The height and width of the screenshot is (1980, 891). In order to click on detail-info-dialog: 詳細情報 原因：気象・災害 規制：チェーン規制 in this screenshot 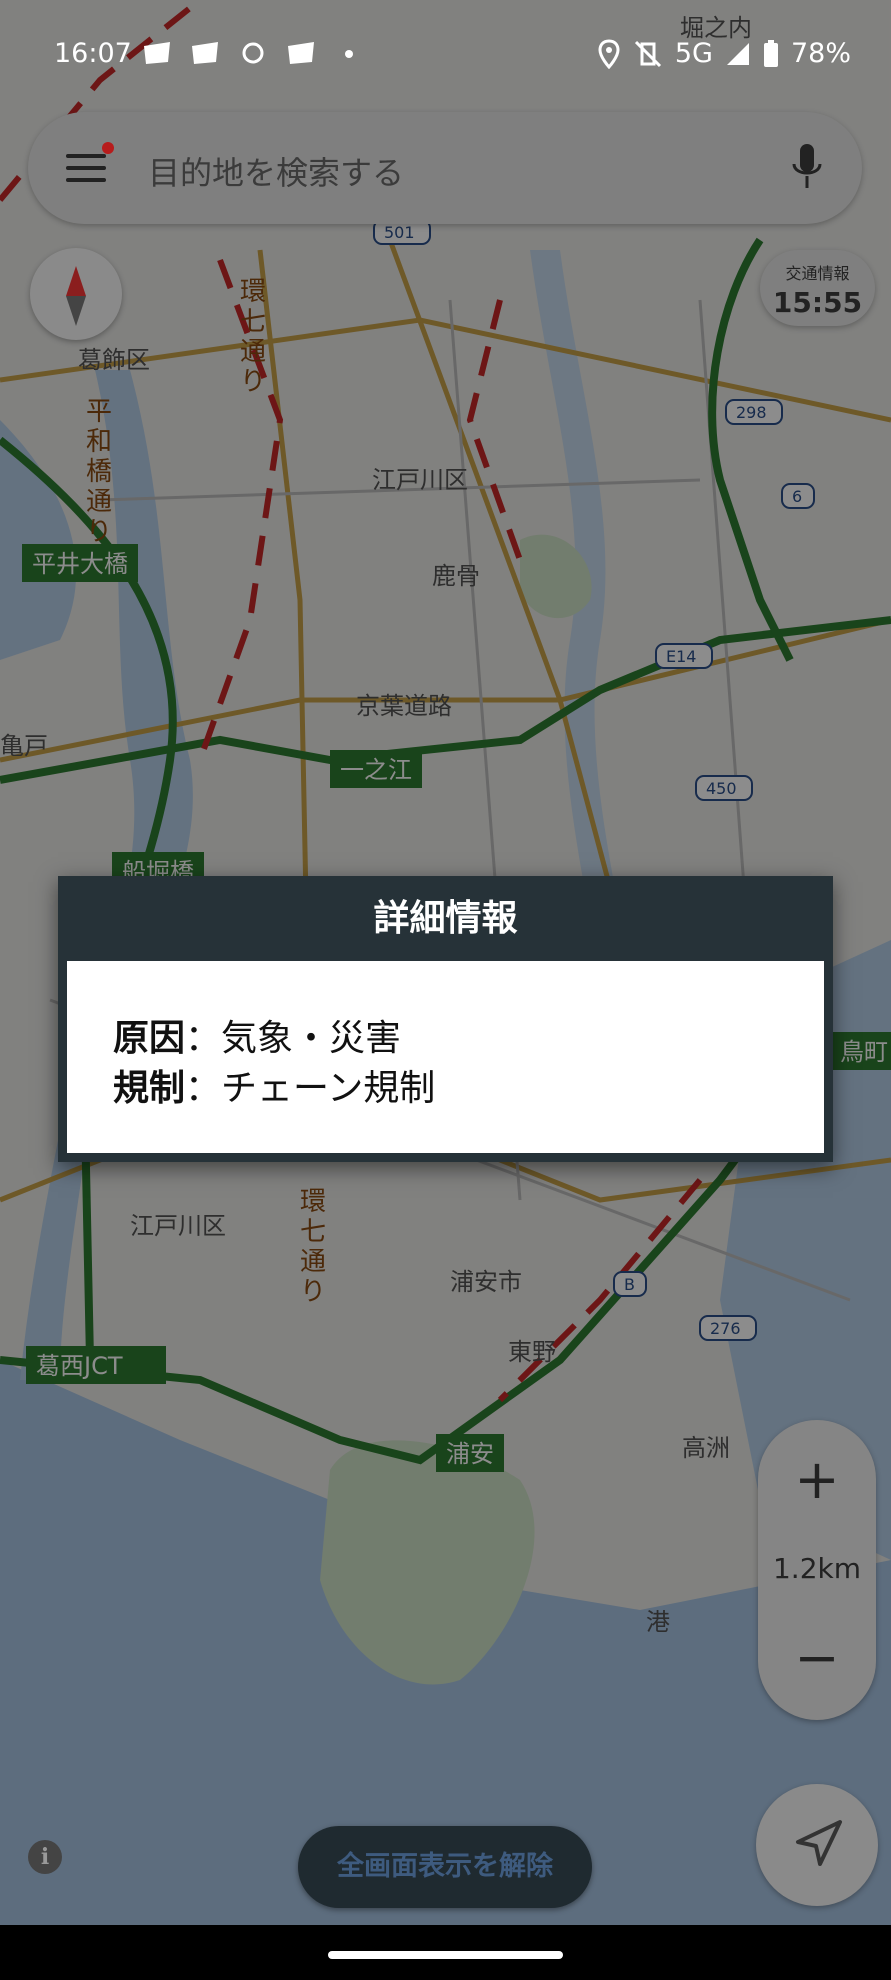, I will do `click(445, 1019)`.